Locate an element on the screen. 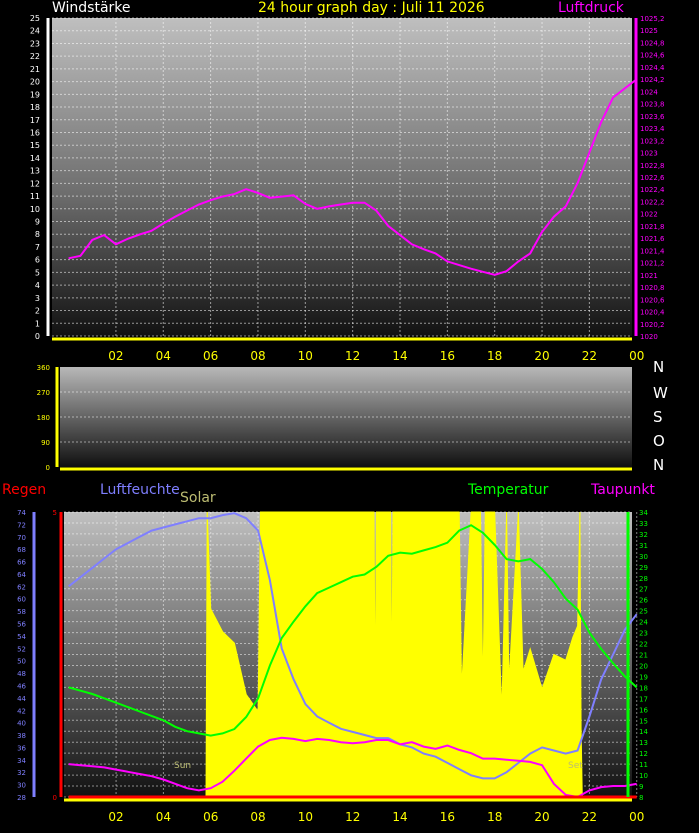 The image size is (699, 833). tick-label-temperature-32: 32 is located at coordinates (643, 535).